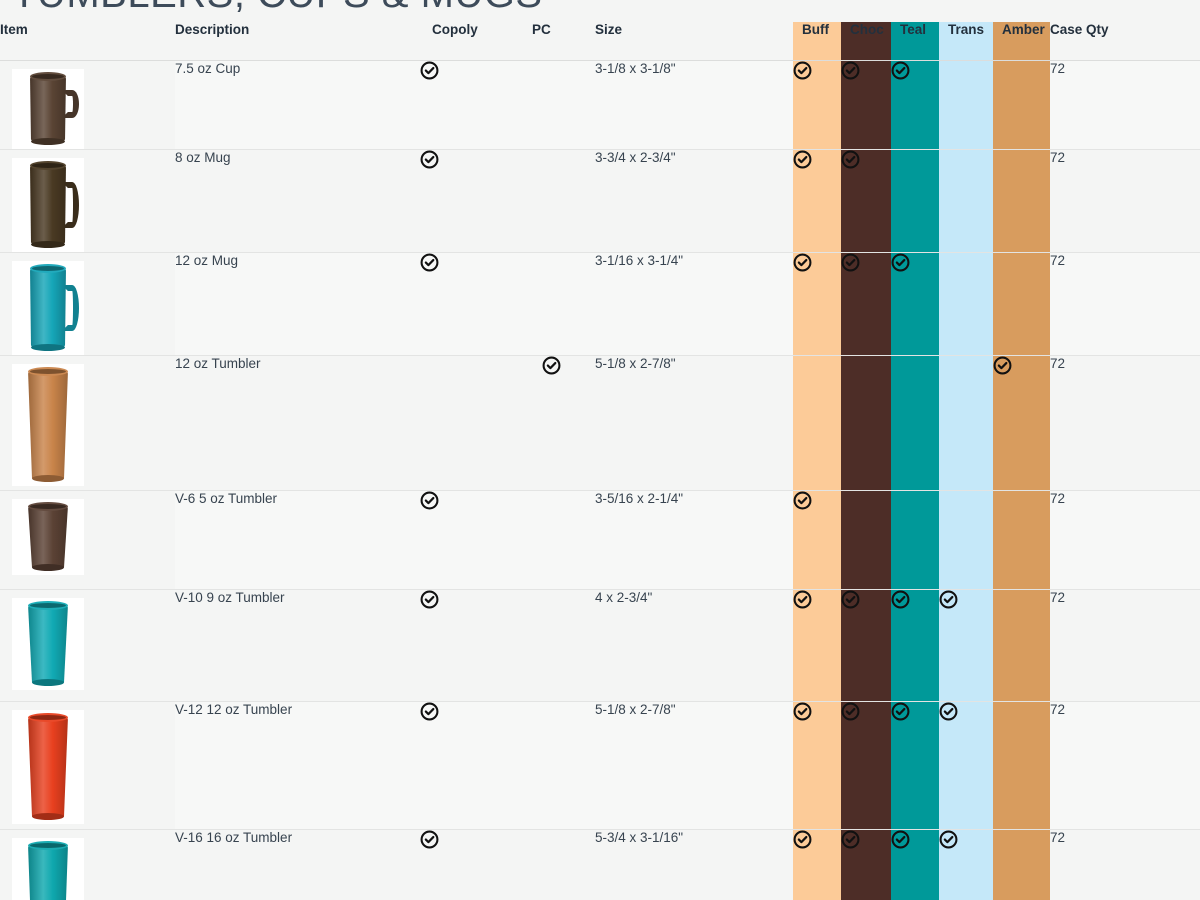 This screenshot has width=1200, height=900. What do you see at coordinates (866, 41) in the screenshot?
I see `column-header-choc: Choc` at bounding box center [866, 41].